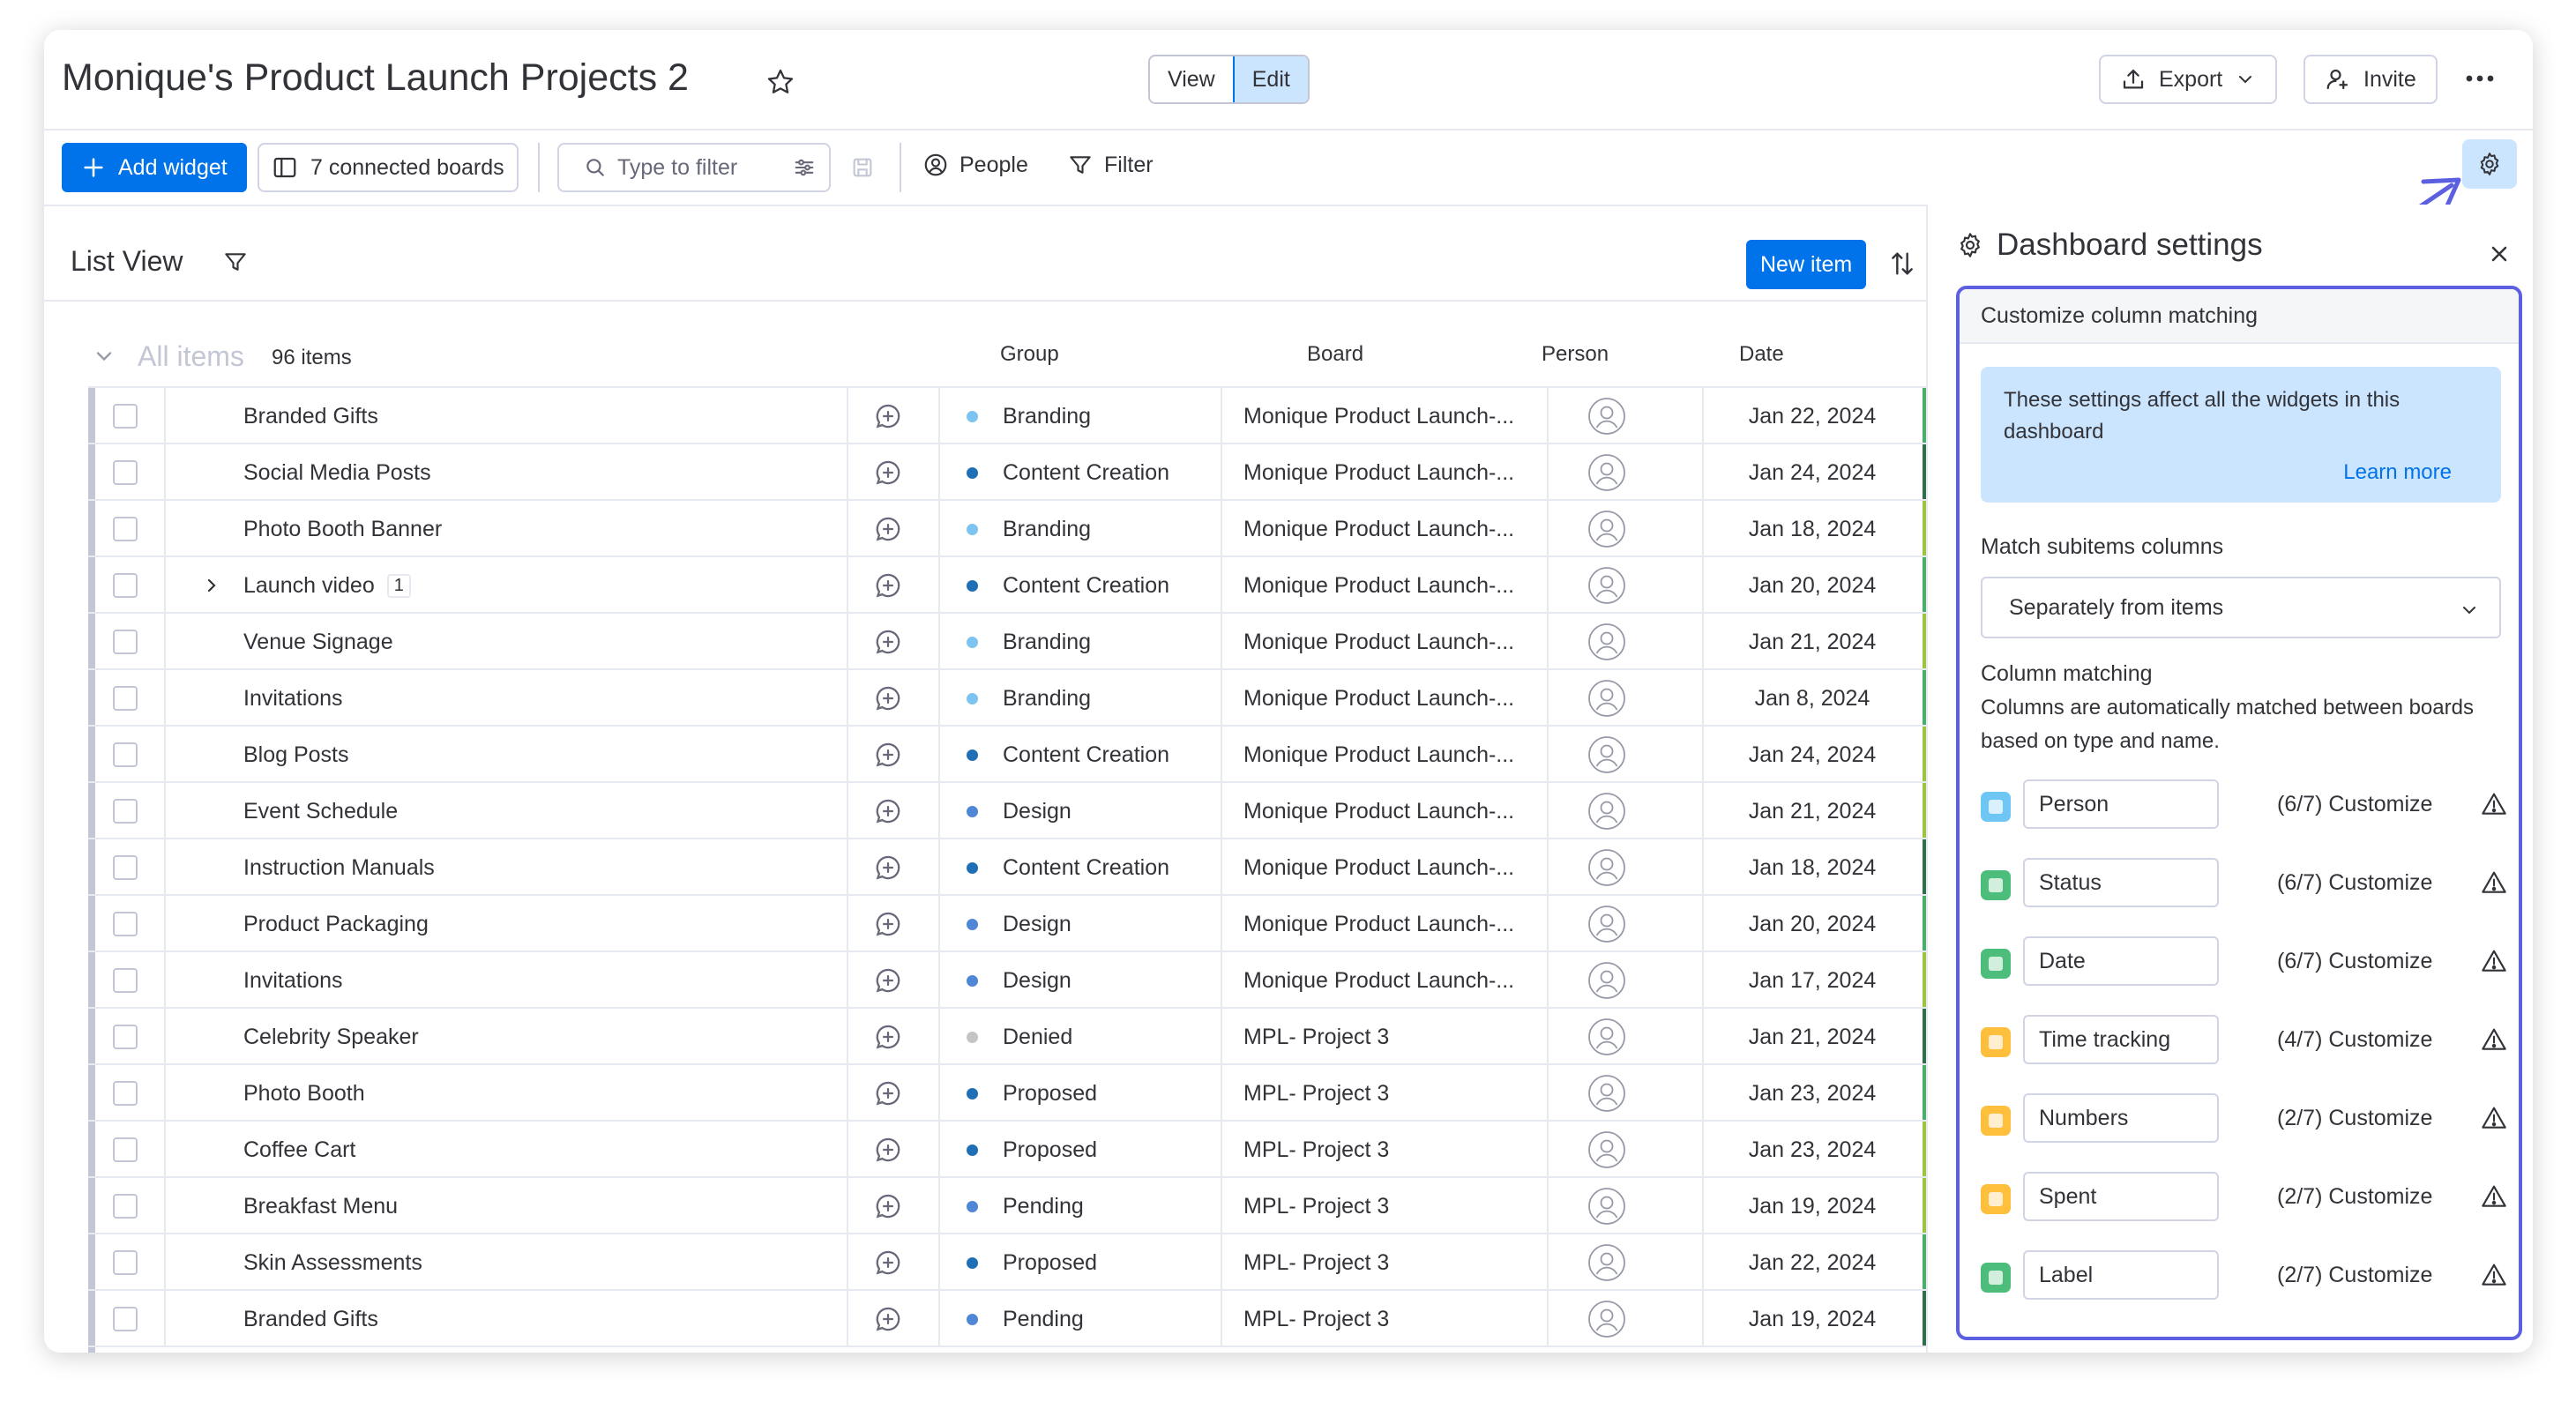  What do you see at coordinates (320, 811) in the screenshot?
I see `item-name: Event Schedule` at bounding box center [320, 811].